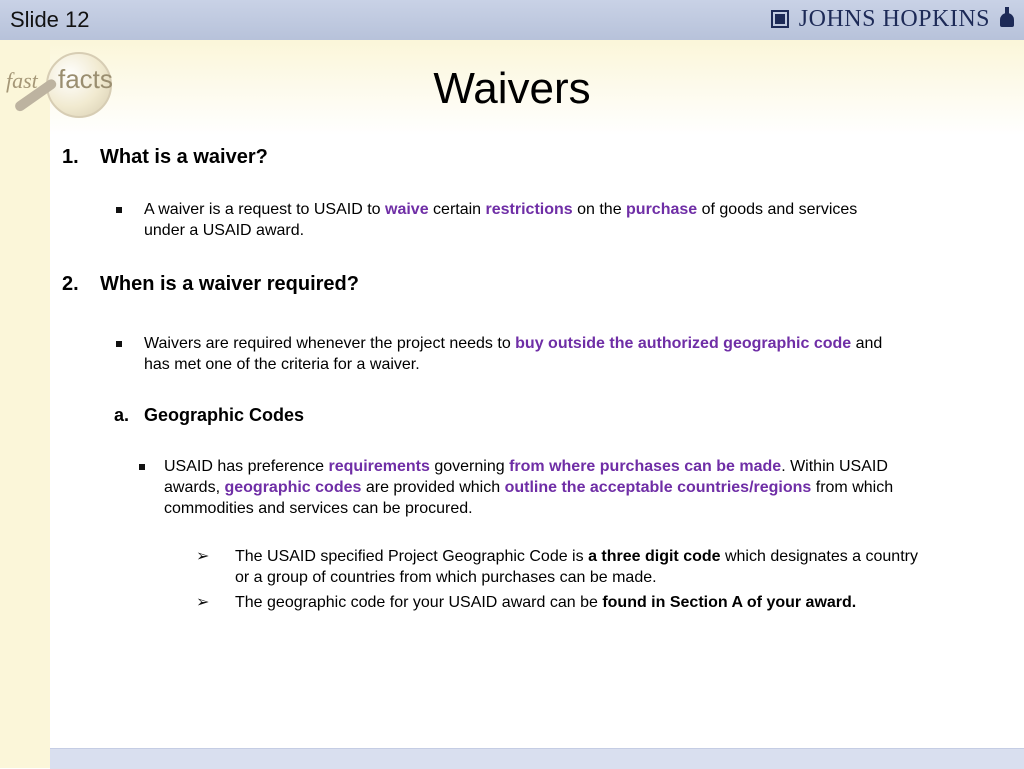  Describe the element at coordinates (852, 487) in the screenshot. I see `text: from which` at that location.